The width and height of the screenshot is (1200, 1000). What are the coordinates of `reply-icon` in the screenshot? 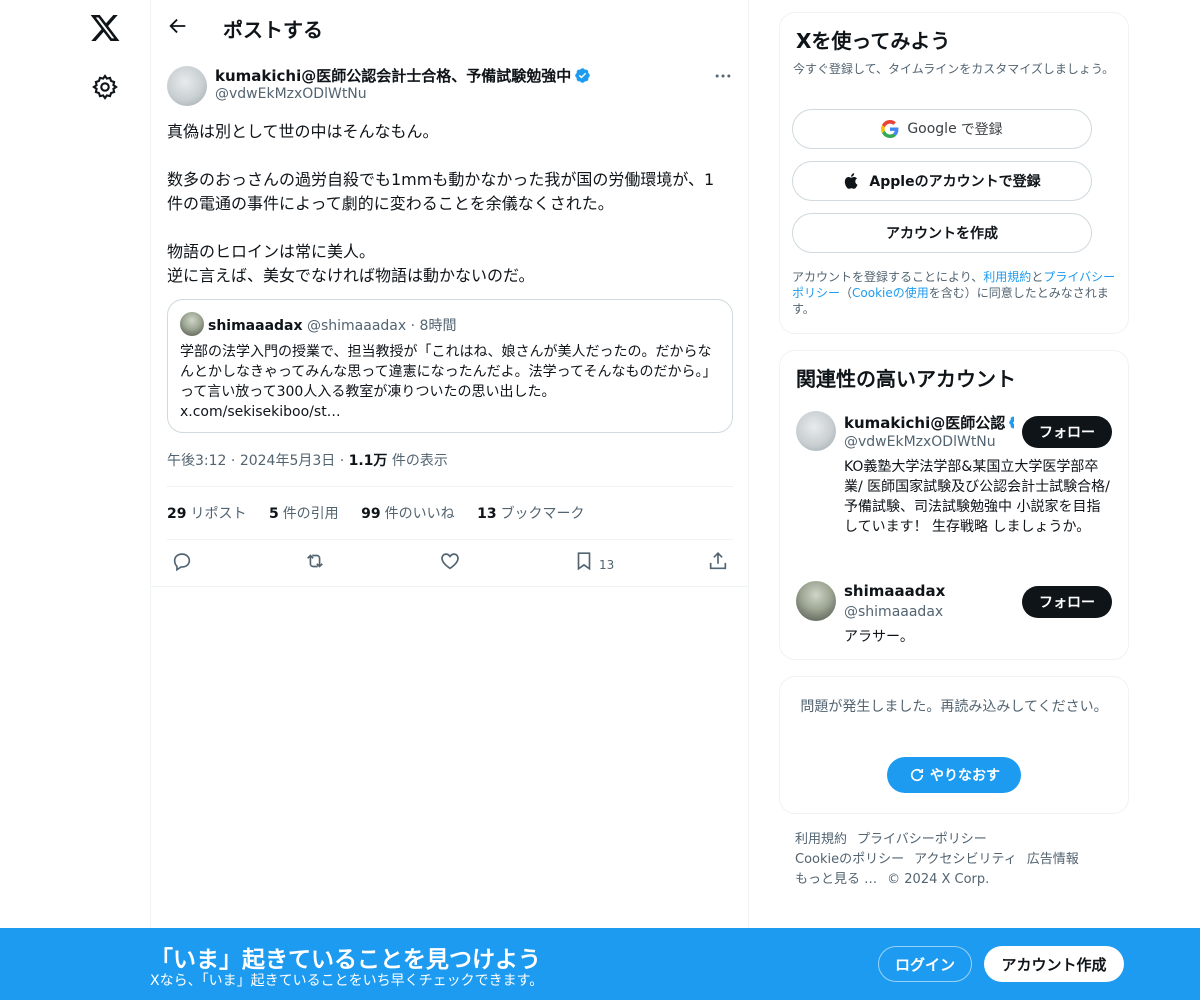 It's located at (183, 562).